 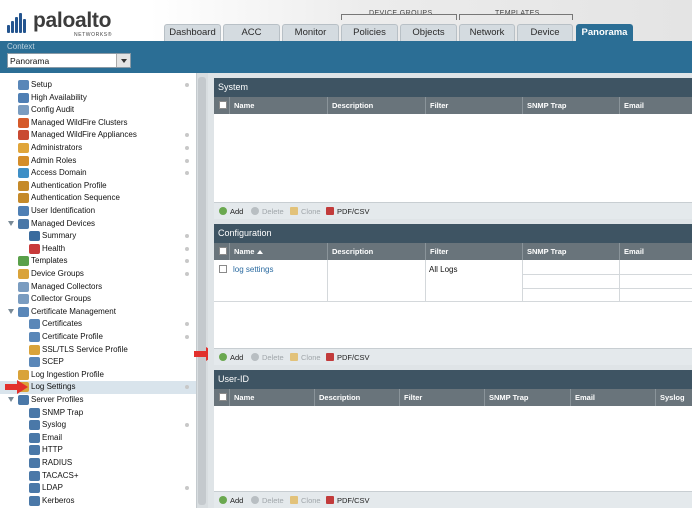 I want to click on device-groups-bracket, so click(x=399, y=17).